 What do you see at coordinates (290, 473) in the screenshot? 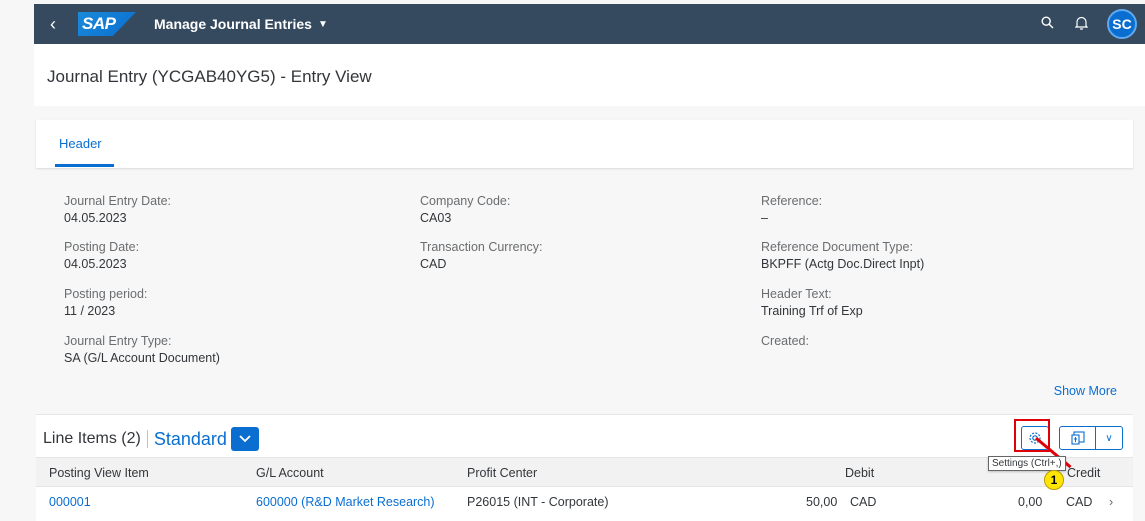
I see `column-header: G/L Account` at bounding box center [290, 473].